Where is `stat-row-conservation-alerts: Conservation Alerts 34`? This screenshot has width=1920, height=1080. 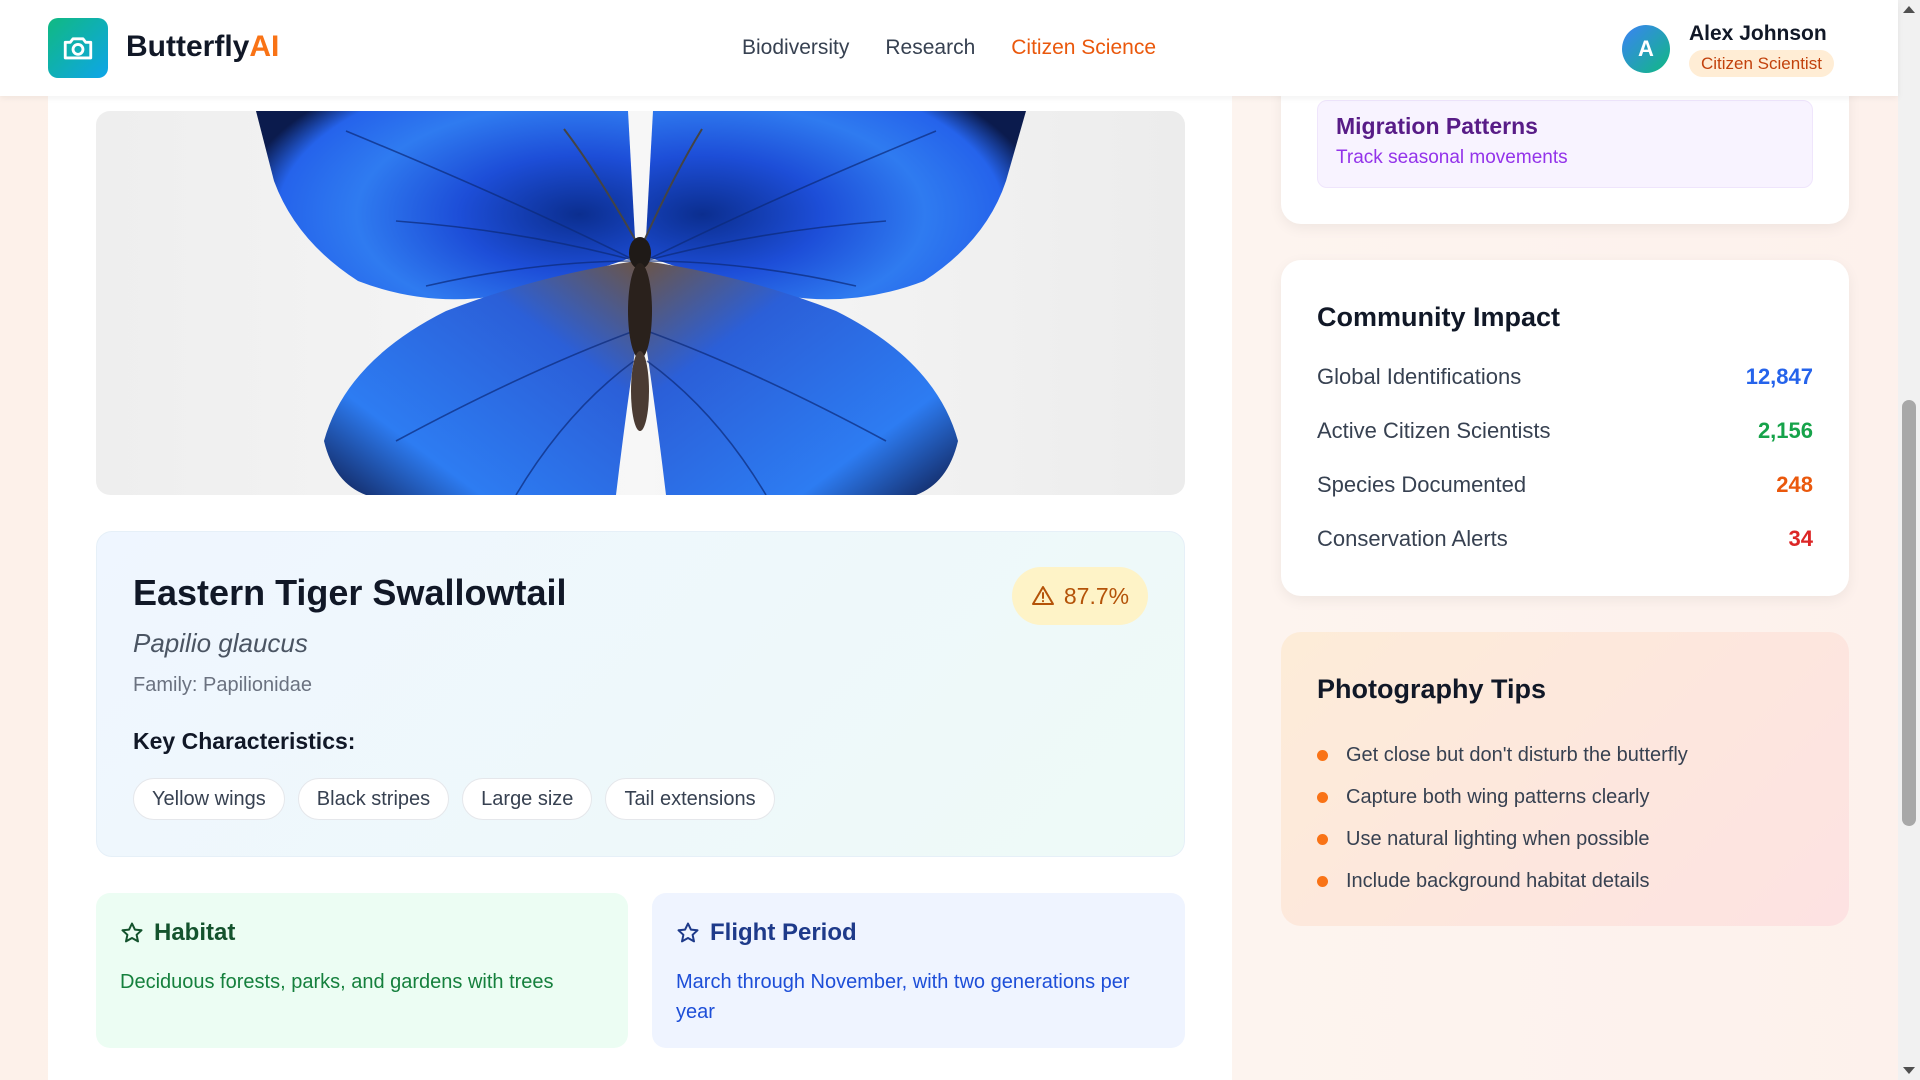 stat-row-conservation-alerts: Conservation Alerts 34 is located at coordinates (1565, 539).